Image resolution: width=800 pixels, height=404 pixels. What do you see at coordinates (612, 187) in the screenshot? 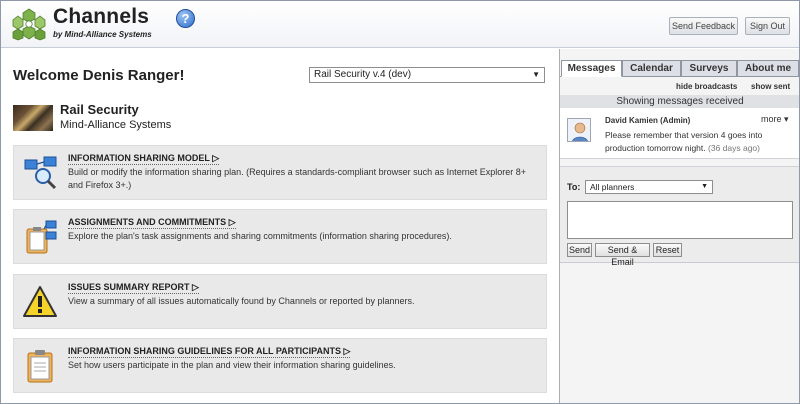
I see `recipient-select-value: All planners` at bounding box center [612, 187].